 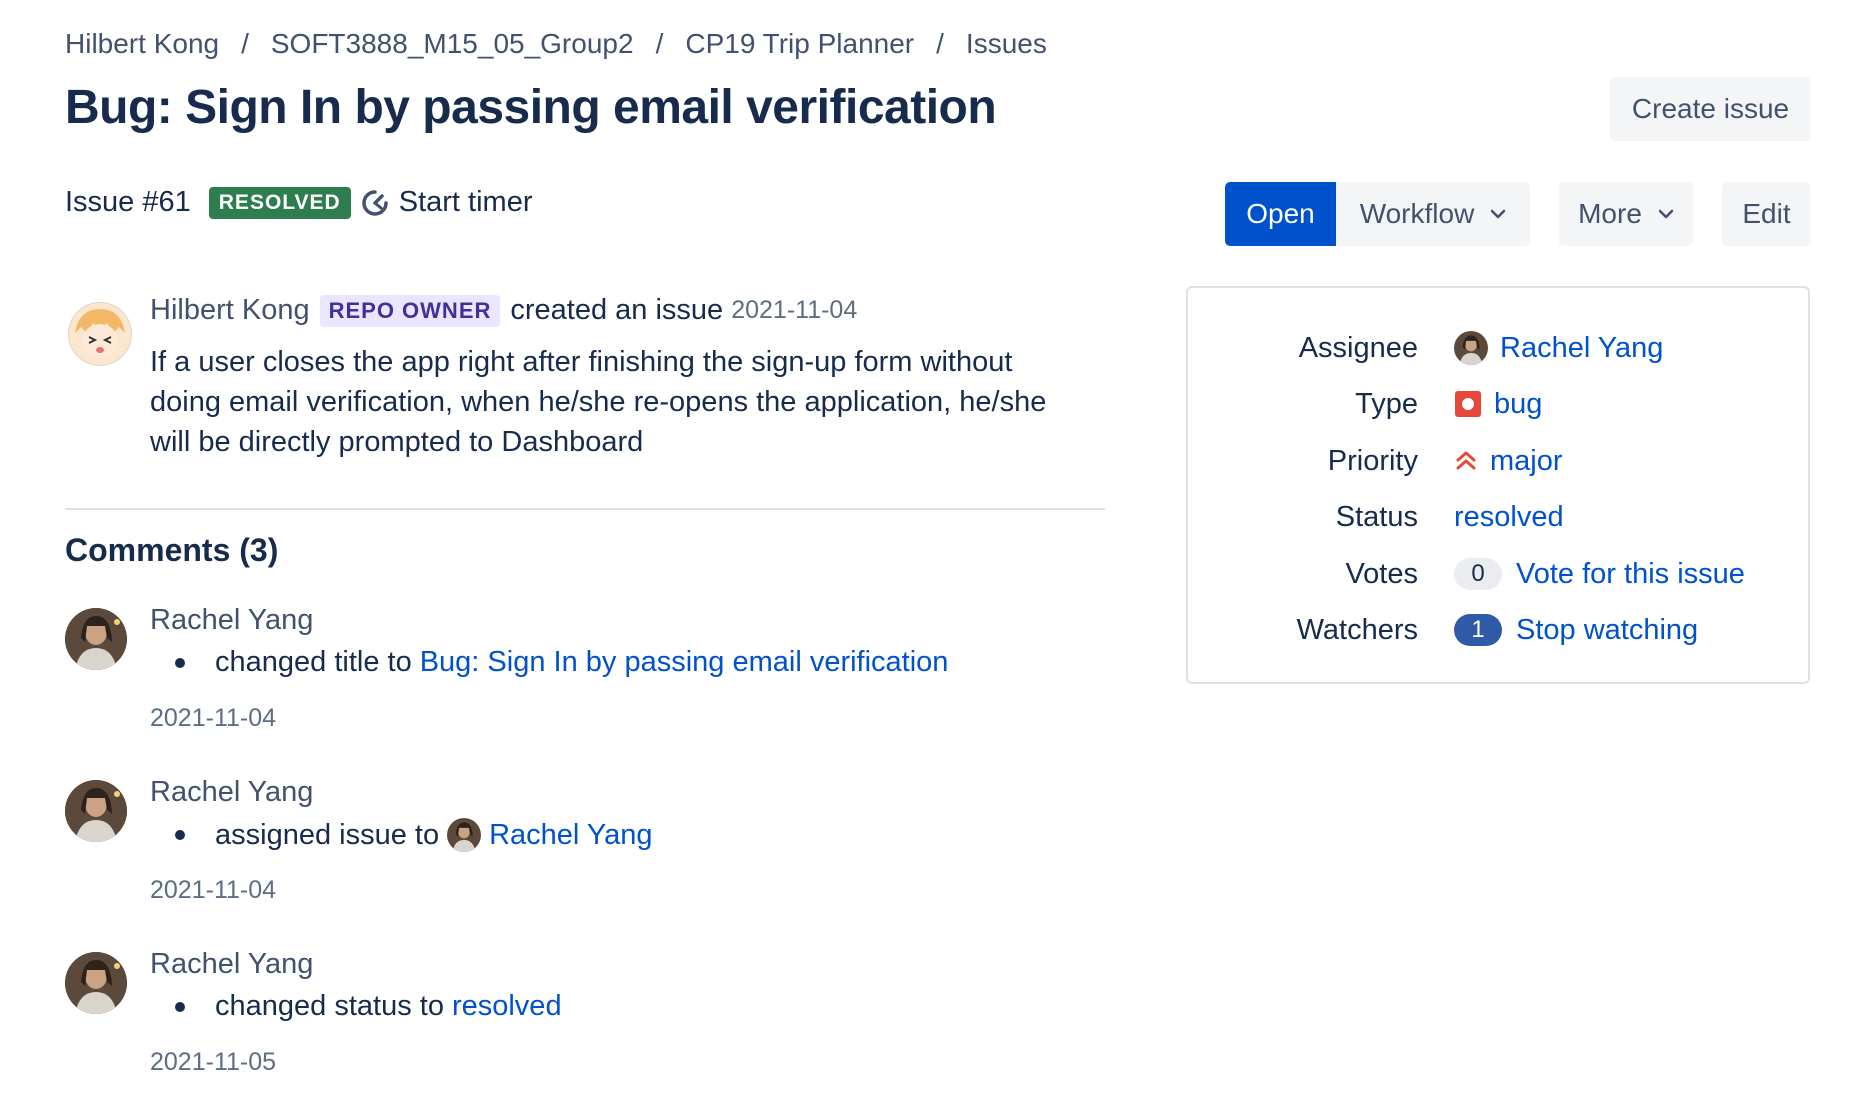 What do you see at coordinates (617, 310) in the screenshot?
I see `created-text: created an issue` at bounding box center [617, 310].